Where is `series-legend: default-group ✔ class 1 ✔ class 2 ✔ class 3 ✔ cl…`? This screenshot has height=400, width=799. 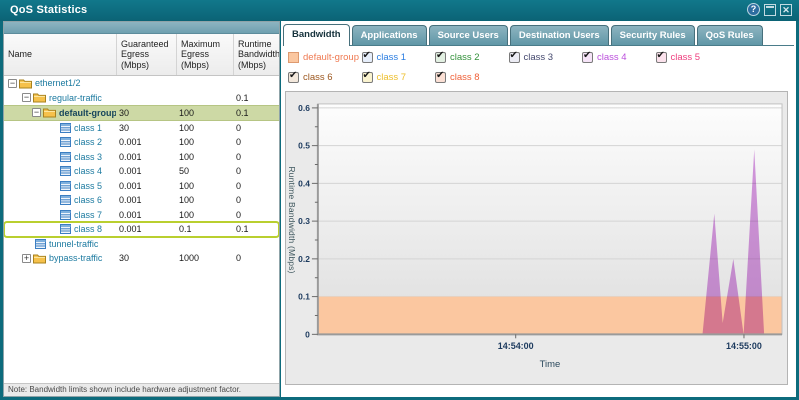 series-legend: default-group ✔ class 1 ✔ class 2 ✔ class 3 ✔ cl… is located at coordinates (508, 67).